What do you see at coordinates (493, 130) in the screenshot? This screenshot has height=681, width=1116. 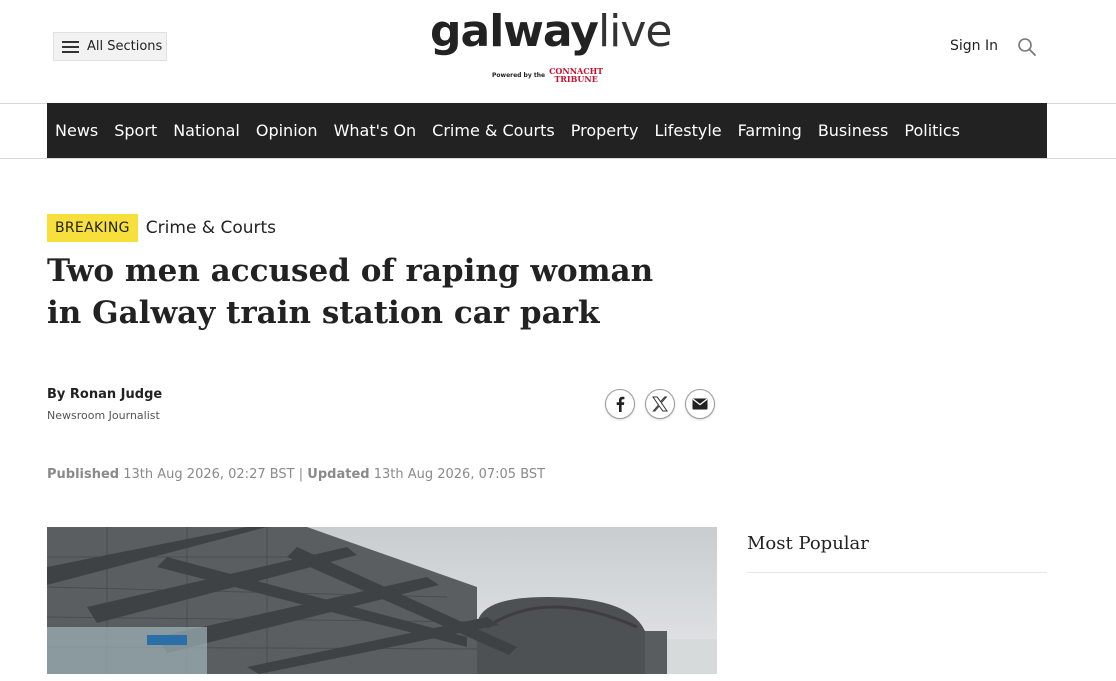 I see `nav-item-crime-courts: Crime & Courts` at bounding box center [493, 130].